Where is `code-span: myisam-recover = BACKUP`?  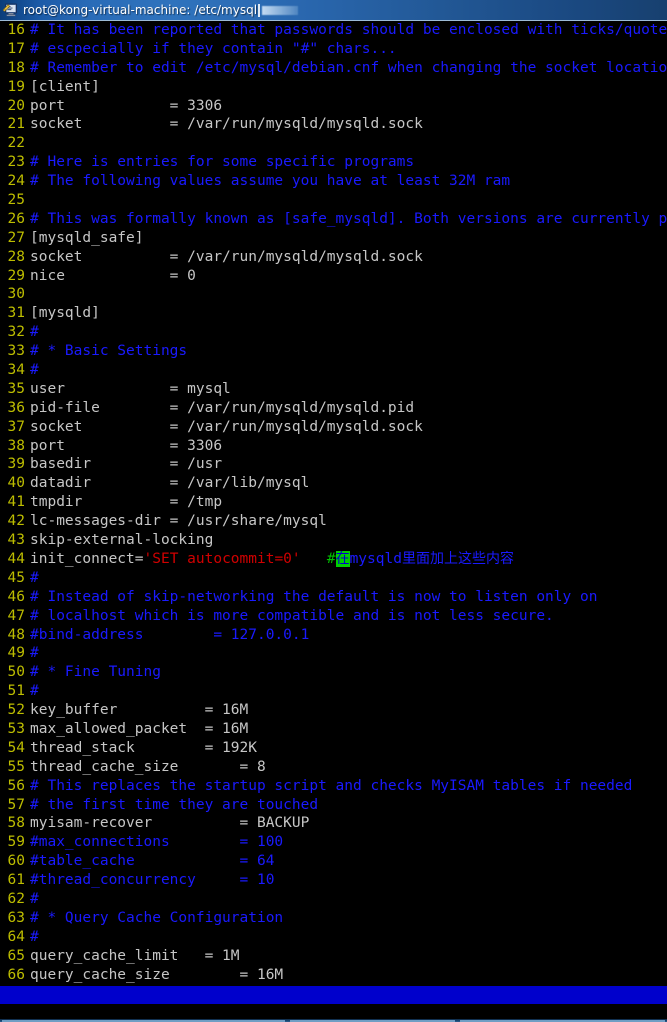 code-span: myisam-recover = BACKUP is located at coordinates (170, 823).